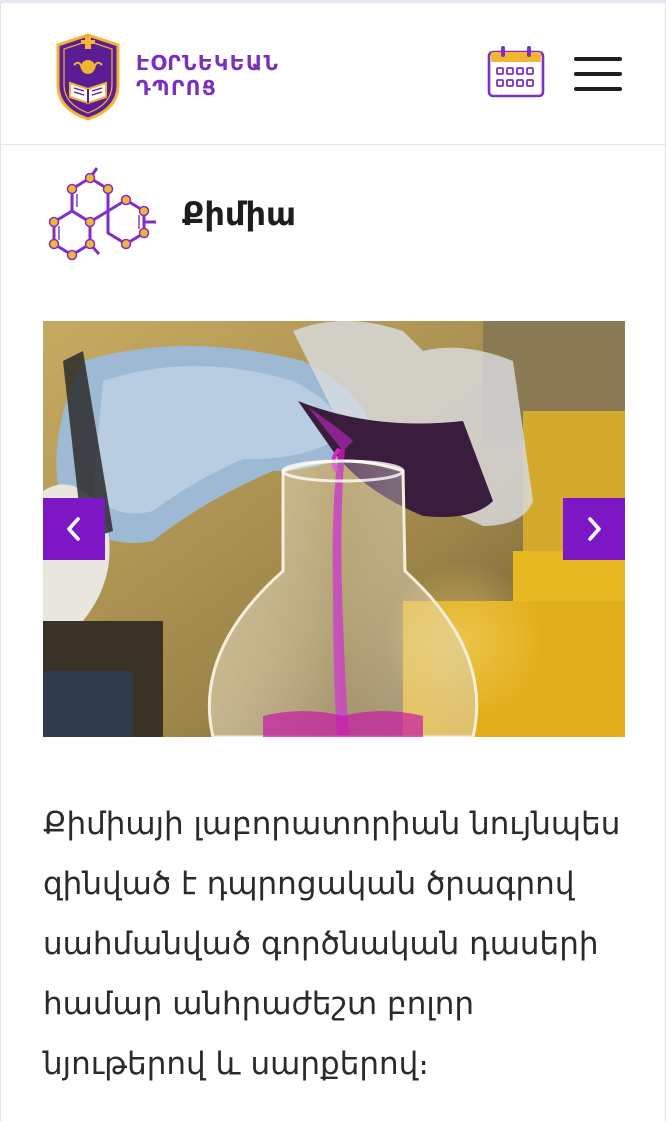  I want to click on hamburger-menu-button, so click(598, 75).